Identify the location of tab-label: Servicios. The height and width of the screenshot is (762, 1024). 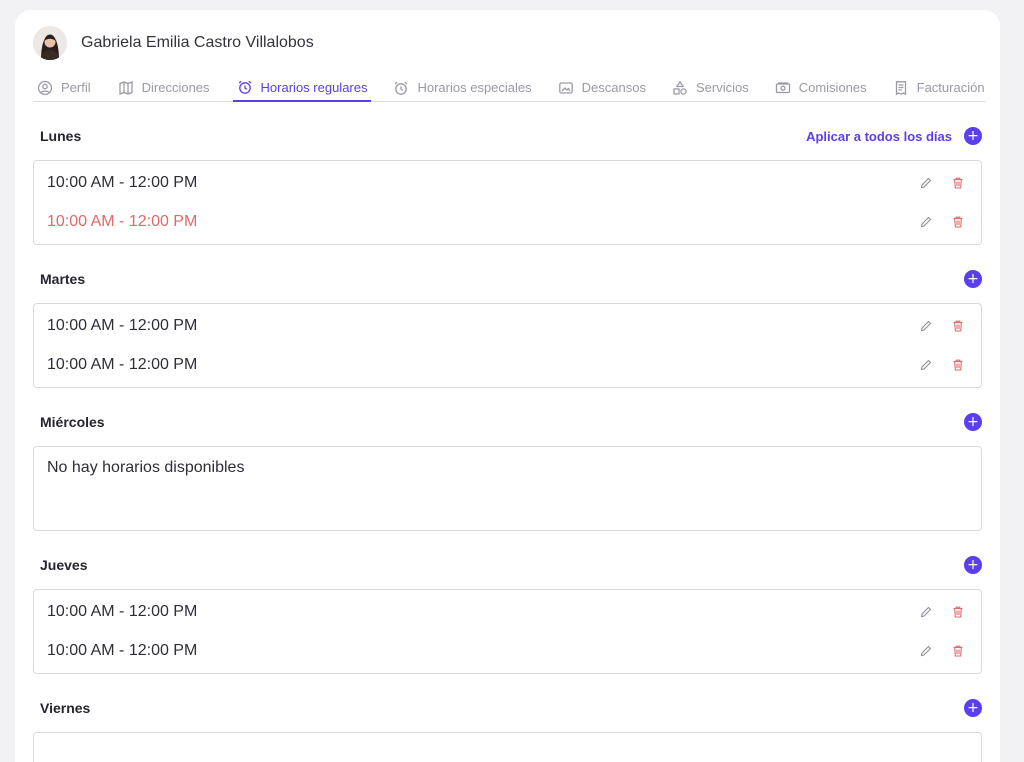
(722, 87).